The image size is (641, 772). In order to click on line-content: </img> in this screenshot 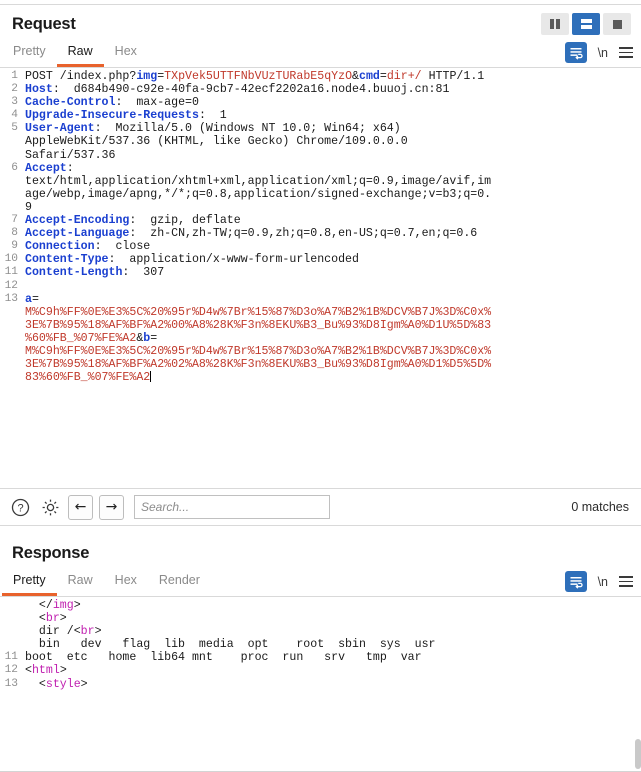, I will do `click(53, 605)`.